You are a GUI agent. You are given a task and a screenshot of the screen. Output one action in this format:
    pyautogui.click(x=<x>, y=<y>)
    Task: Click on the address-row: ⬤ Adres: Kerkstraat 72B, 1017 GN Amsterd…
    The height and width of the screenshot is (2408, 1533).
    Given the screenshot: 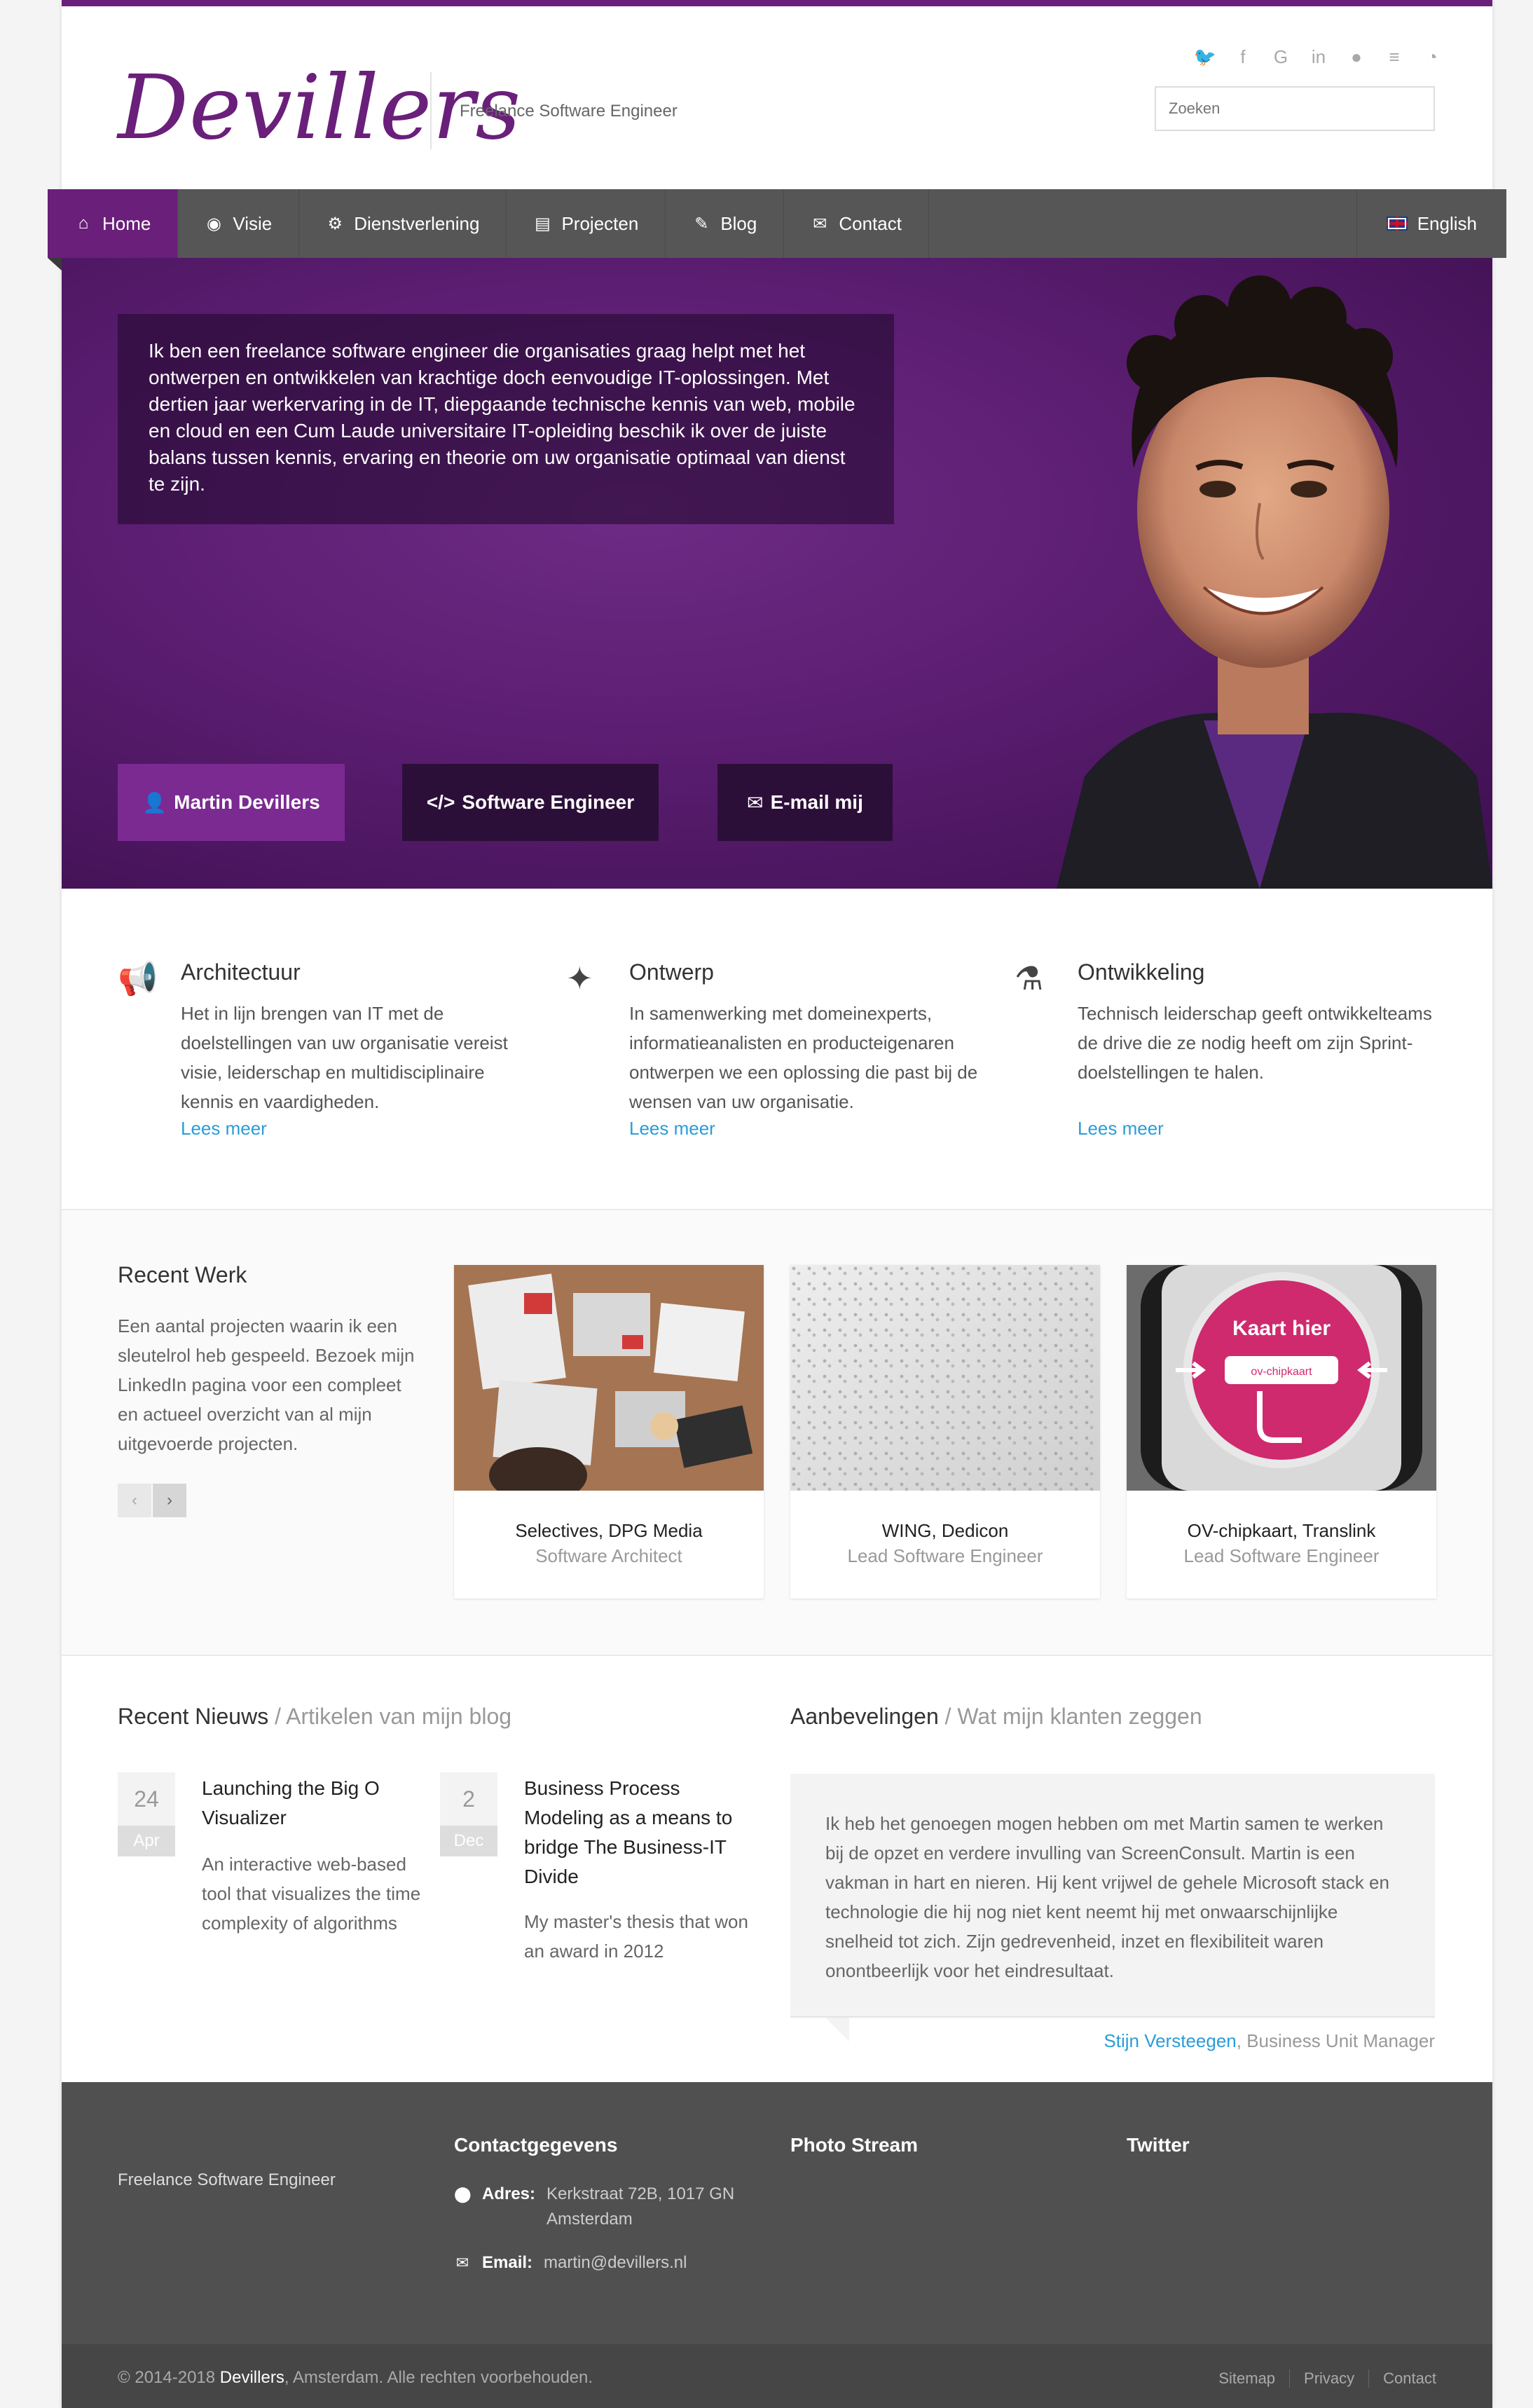 What is the action you would take?
    pyautogui.click(x=605, y=2207)
    